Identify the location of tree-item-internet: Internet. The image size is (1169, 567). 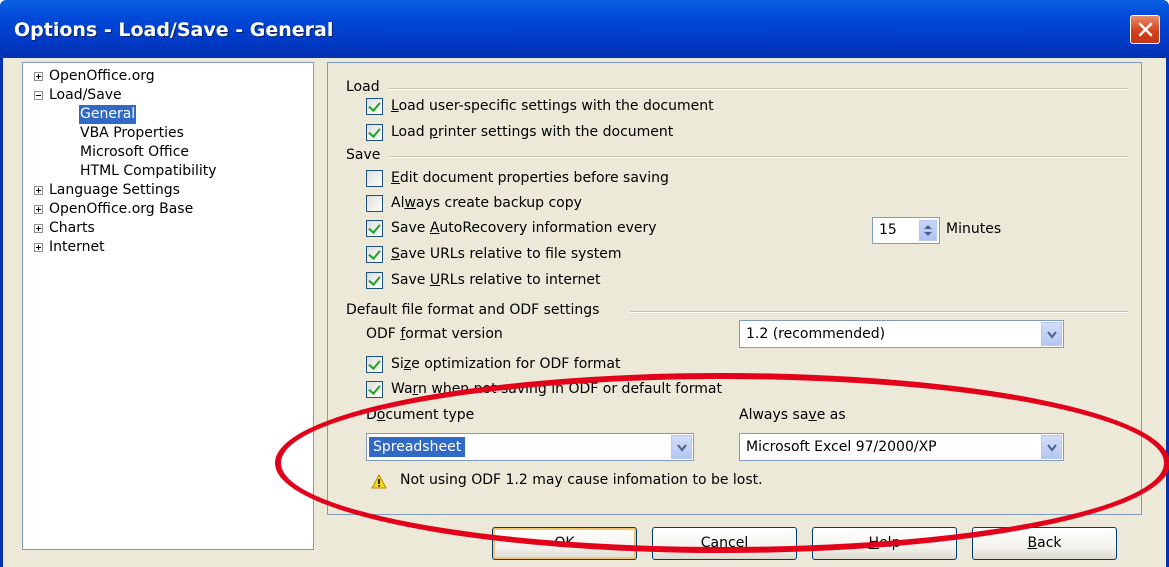
(168, 247).